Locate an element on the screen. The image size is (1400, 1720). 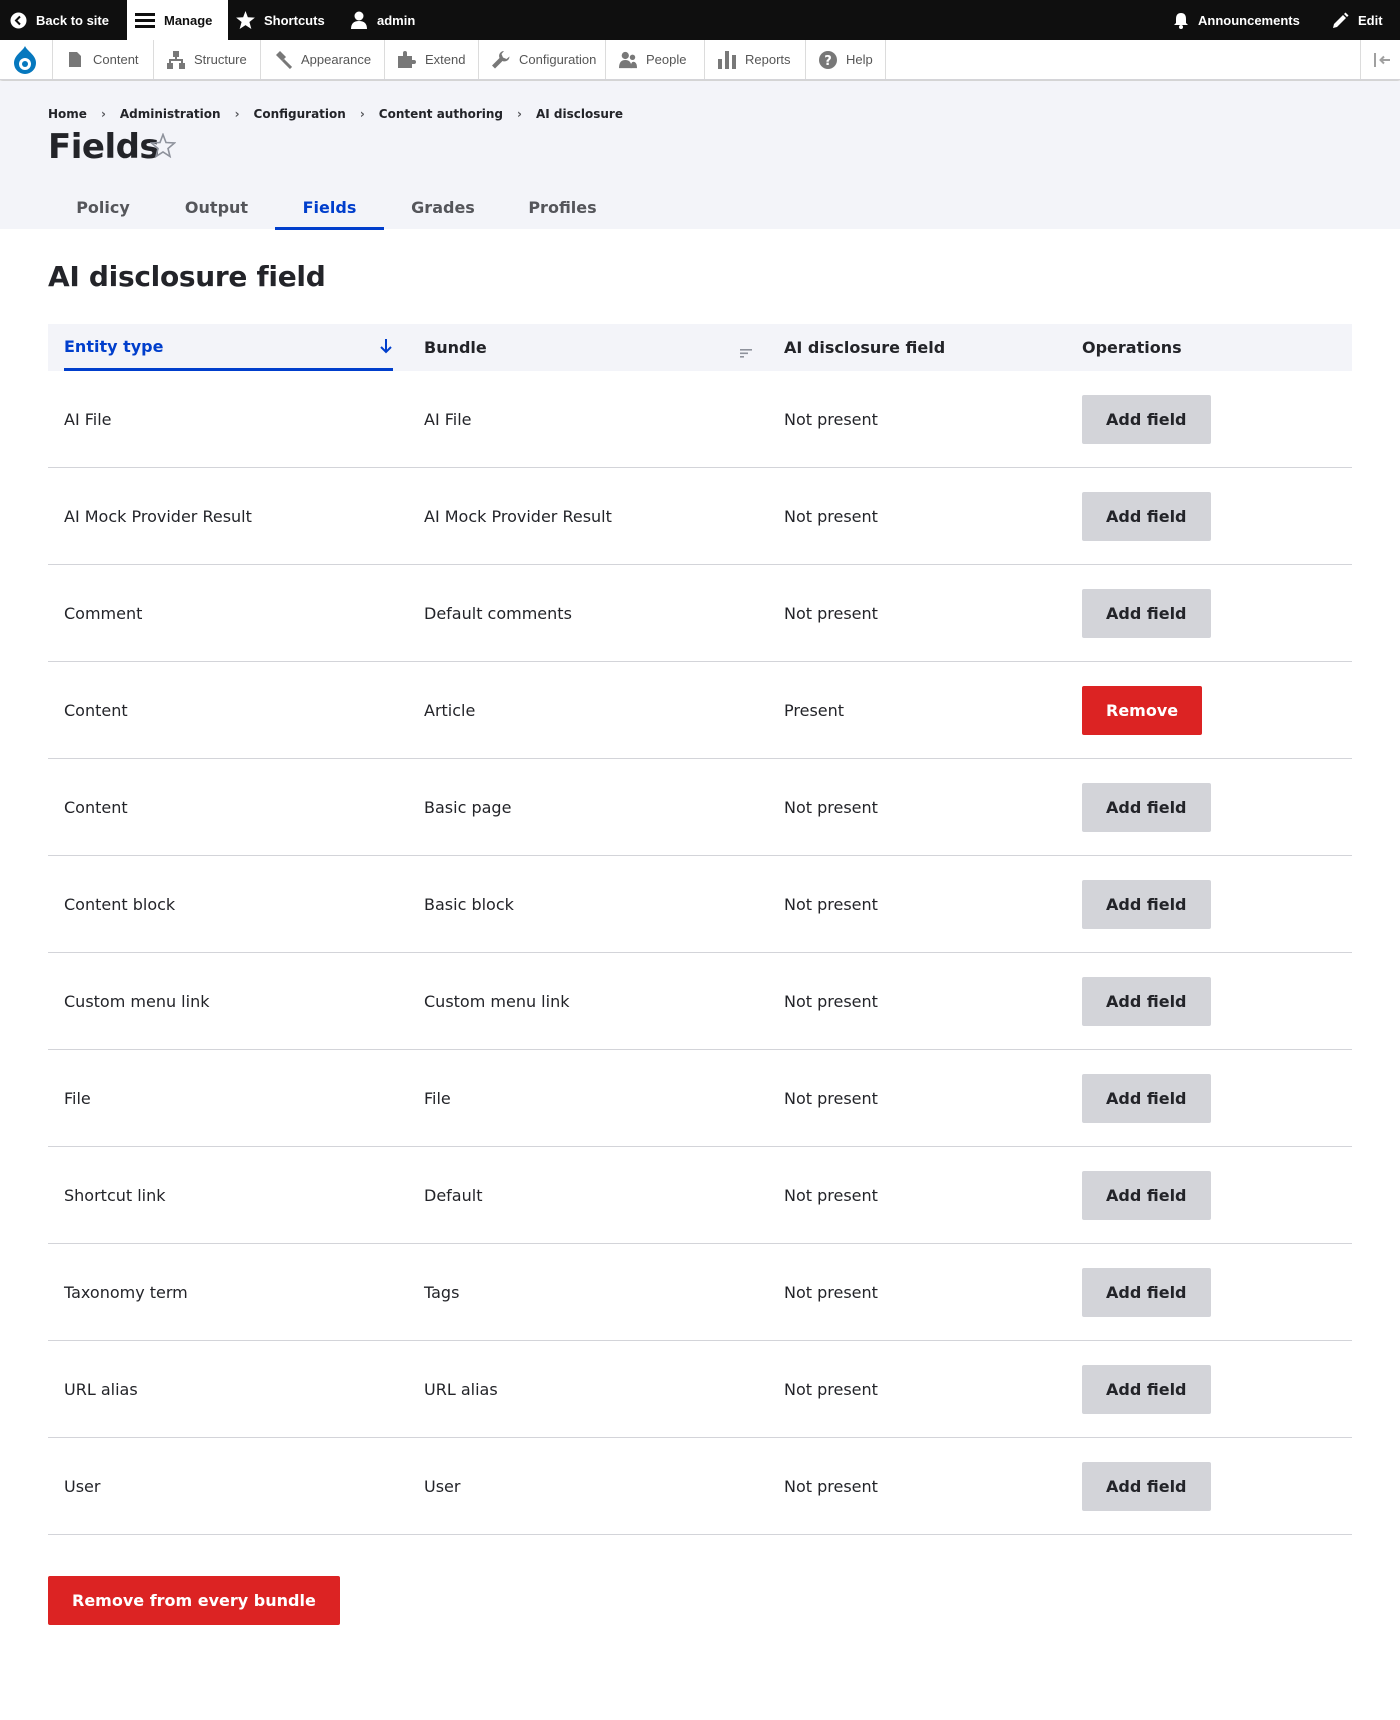
page-title: Fields is located at coordinates (104, 147).